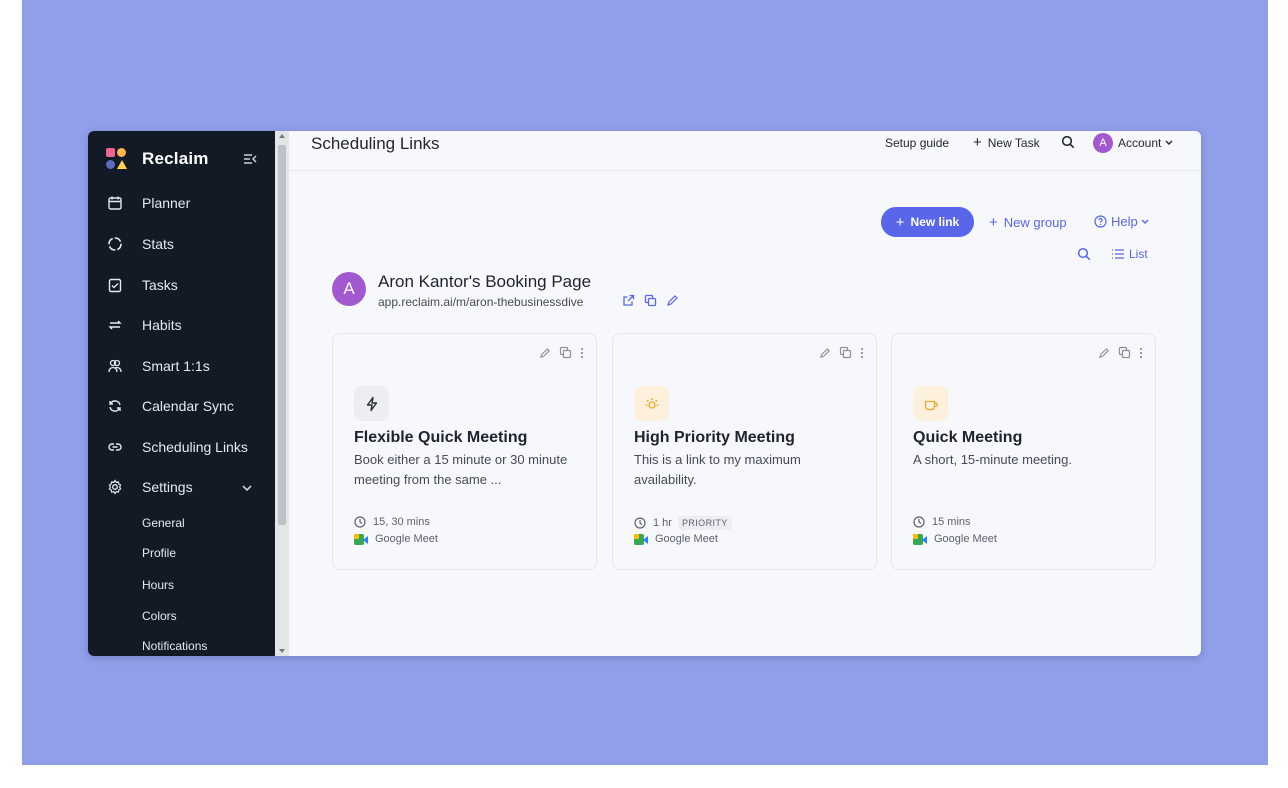 The image size is (1288, 788). Describe the element at coordinates (159, 553) in the screenshot. I see `settings-sub-profile: Profile` at that location.